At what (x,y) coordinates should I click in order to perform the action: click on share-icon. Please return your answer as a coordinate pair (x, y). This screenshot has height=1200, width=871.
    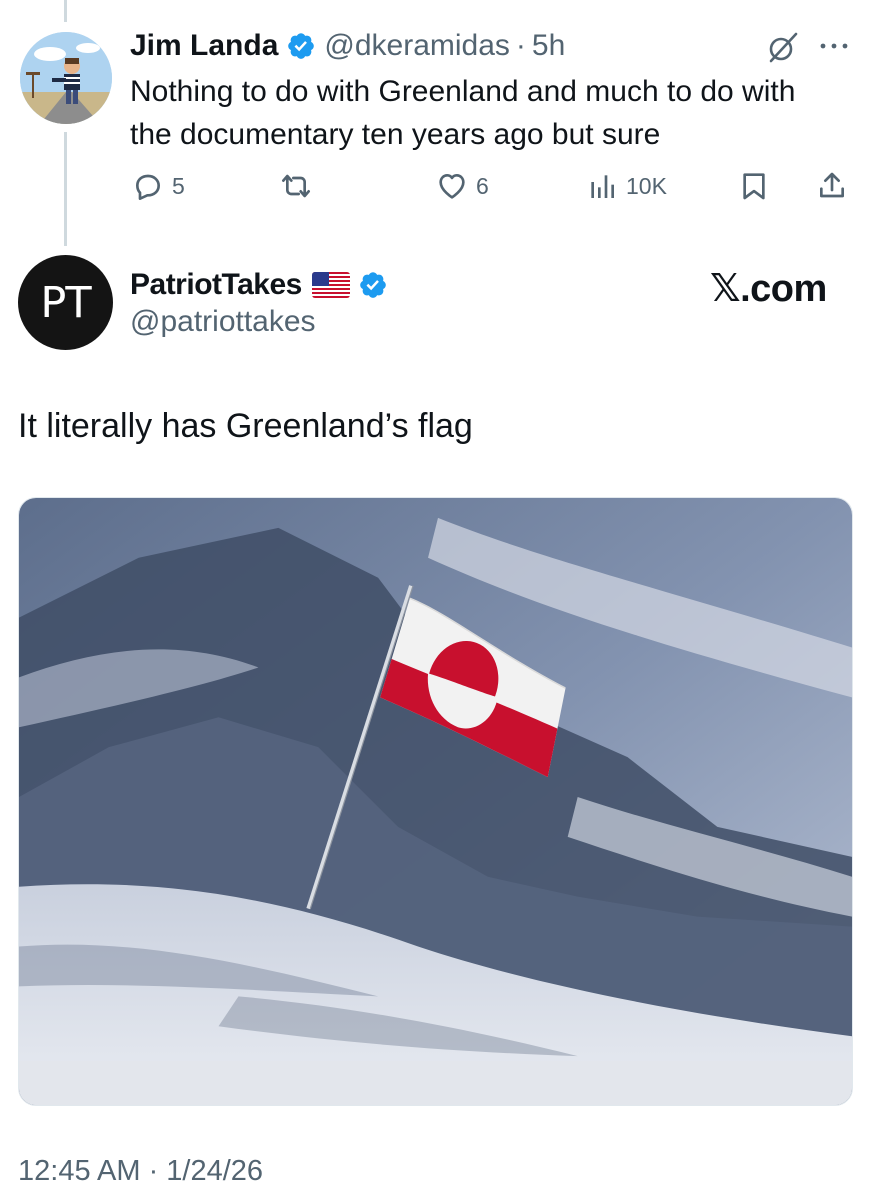
    Looking at the image, I should click on (832, 185).